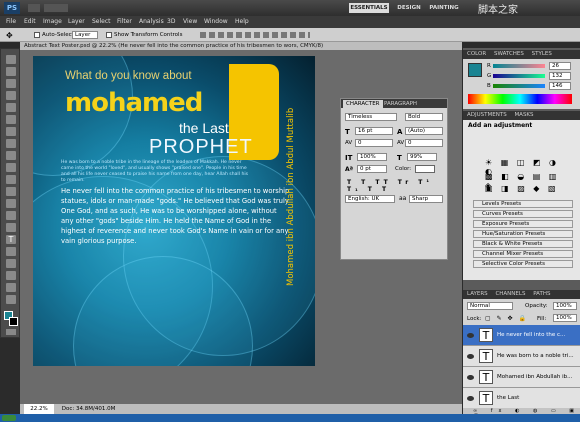 Image resolution: width=580 pixels, height=422 pixels. I want to click on lasso-tool-icon, so click(11, 83).